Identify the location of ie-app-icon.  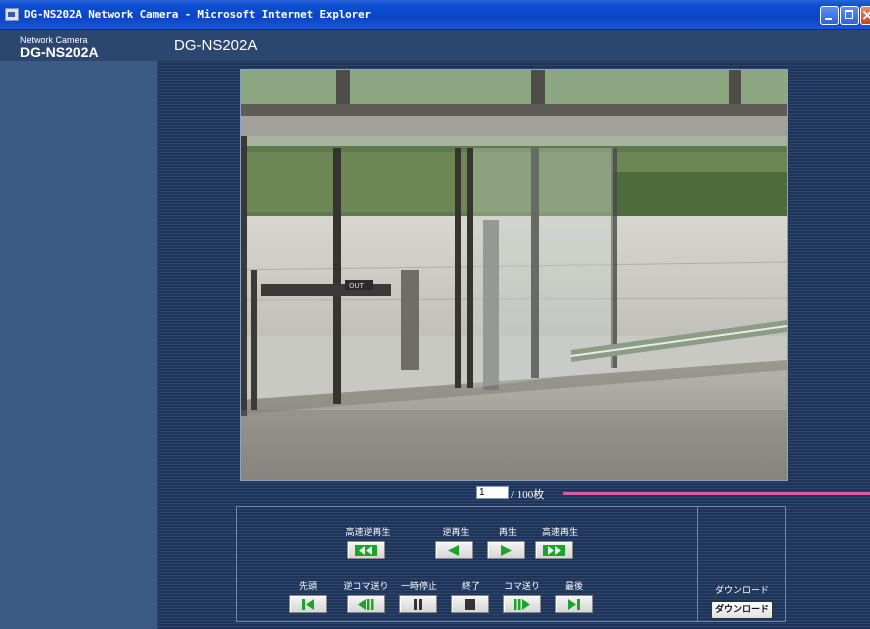
(12, 14).